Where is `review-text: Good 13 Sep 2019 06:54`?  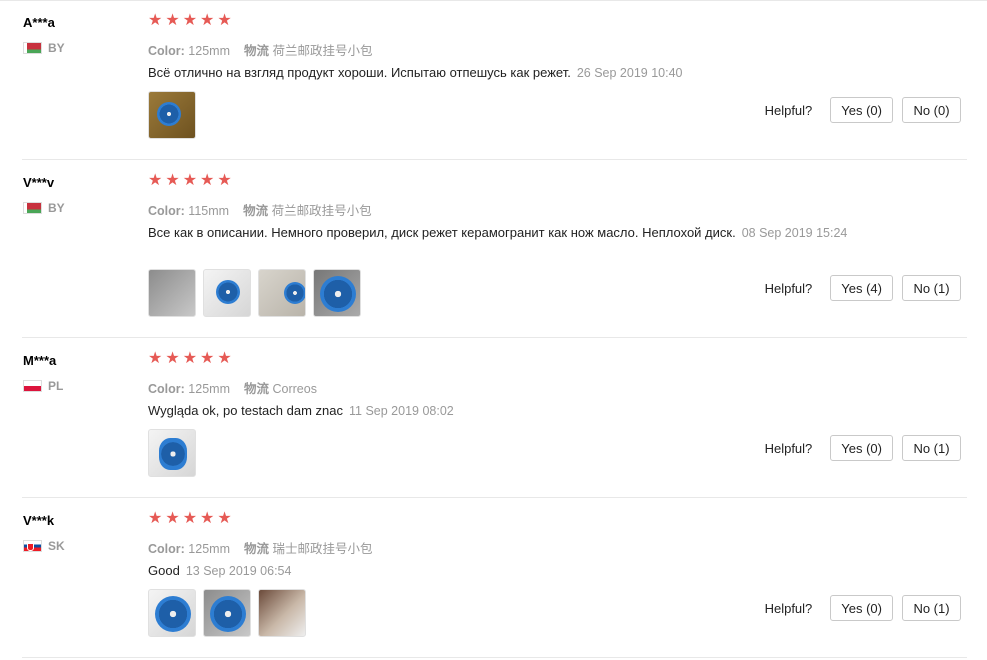
review-text: Good 13 Sep 2019 06:54 is located at coordinates (508, 571).